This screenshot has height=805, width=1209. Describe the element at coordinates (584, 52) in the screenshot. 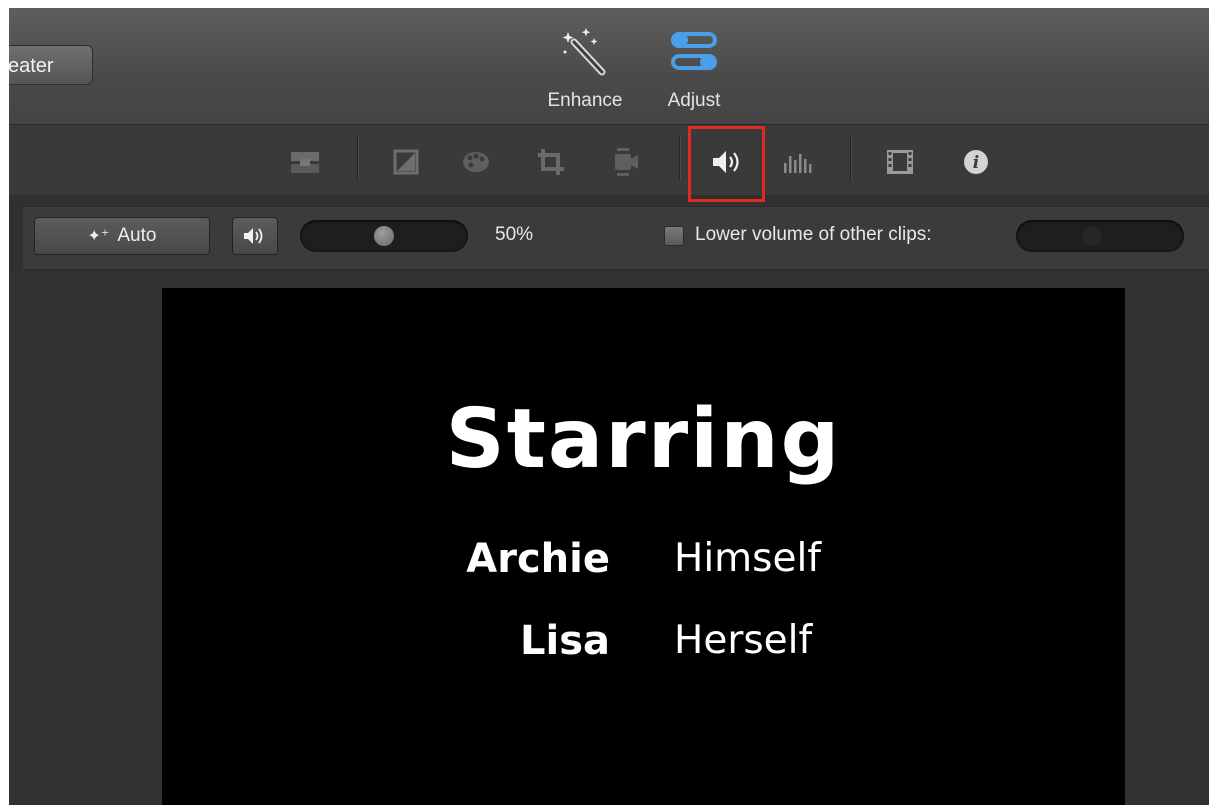

I see `magic-wand-icon` at that location.